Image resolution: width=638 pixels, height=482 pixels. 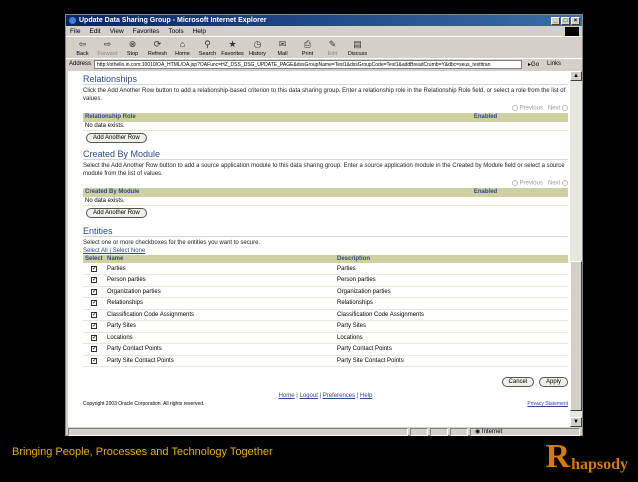 I want to click on entity-name: Classification Code Assignments, so click(x=220, y=315).